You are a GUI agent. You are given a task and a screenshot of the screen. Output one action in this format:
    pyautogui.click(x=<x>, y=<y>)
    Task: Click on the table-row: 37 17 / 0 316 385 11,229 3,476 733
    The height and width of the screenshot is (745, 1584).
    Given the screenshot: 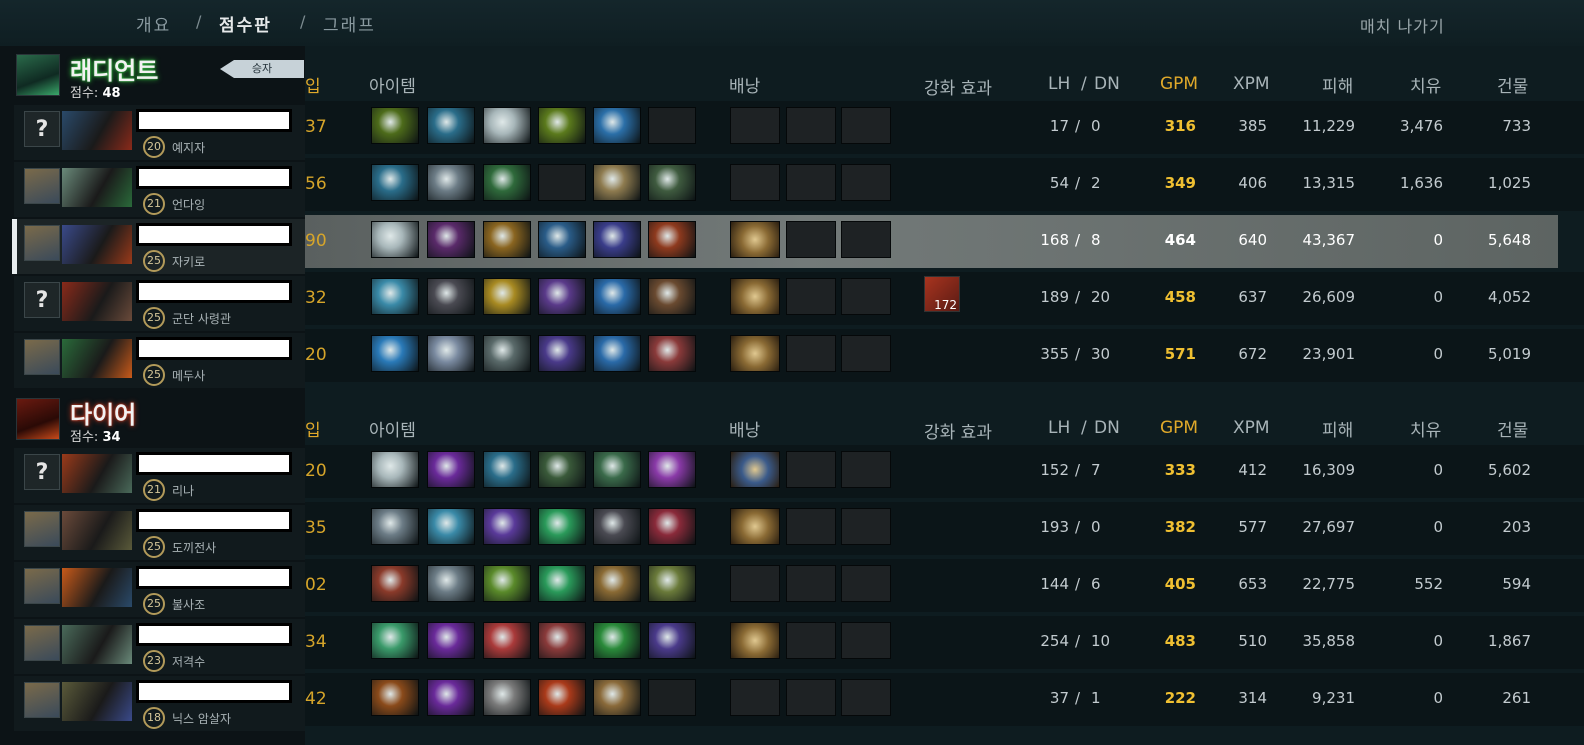 What is the action you would take?
    pyautogui.click(x=944, y=127)
    